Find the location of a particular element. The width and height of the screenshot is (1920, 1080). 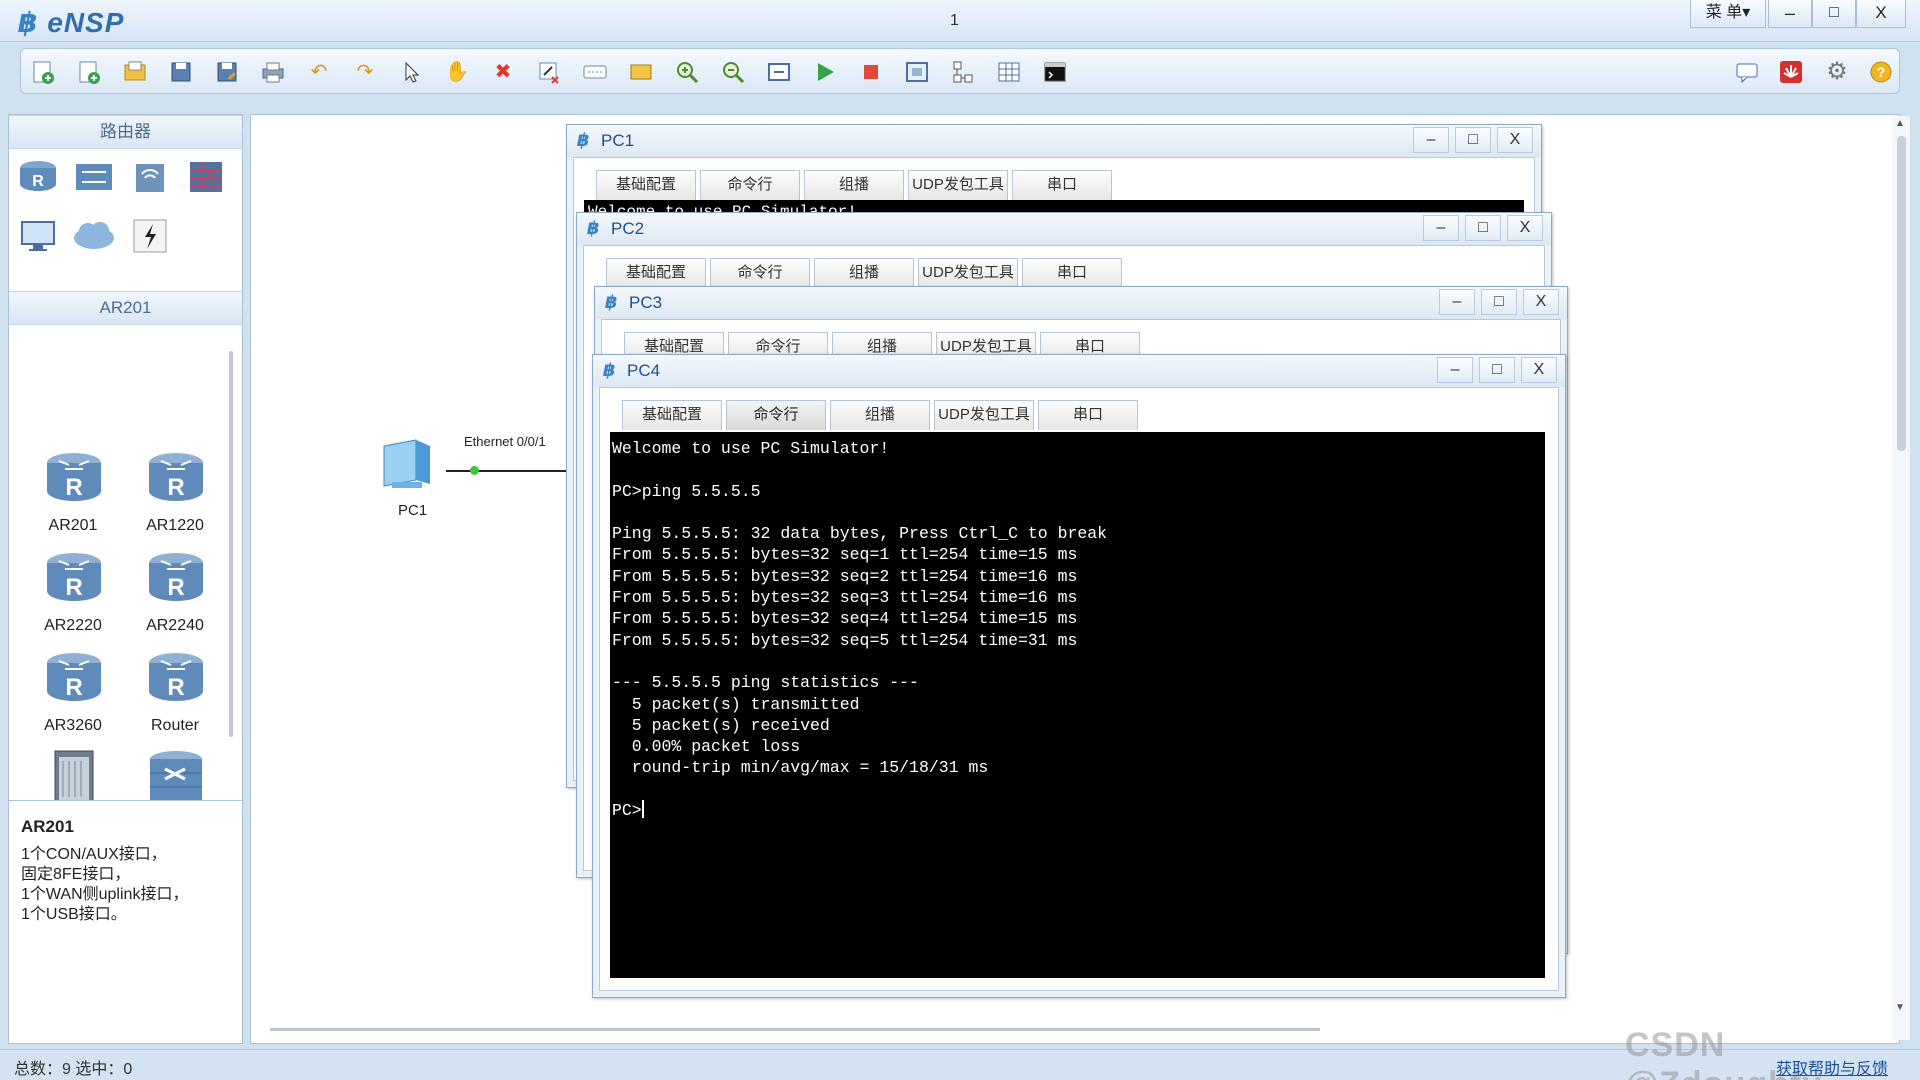

close-button: X is located at coordinates (1881, 14).